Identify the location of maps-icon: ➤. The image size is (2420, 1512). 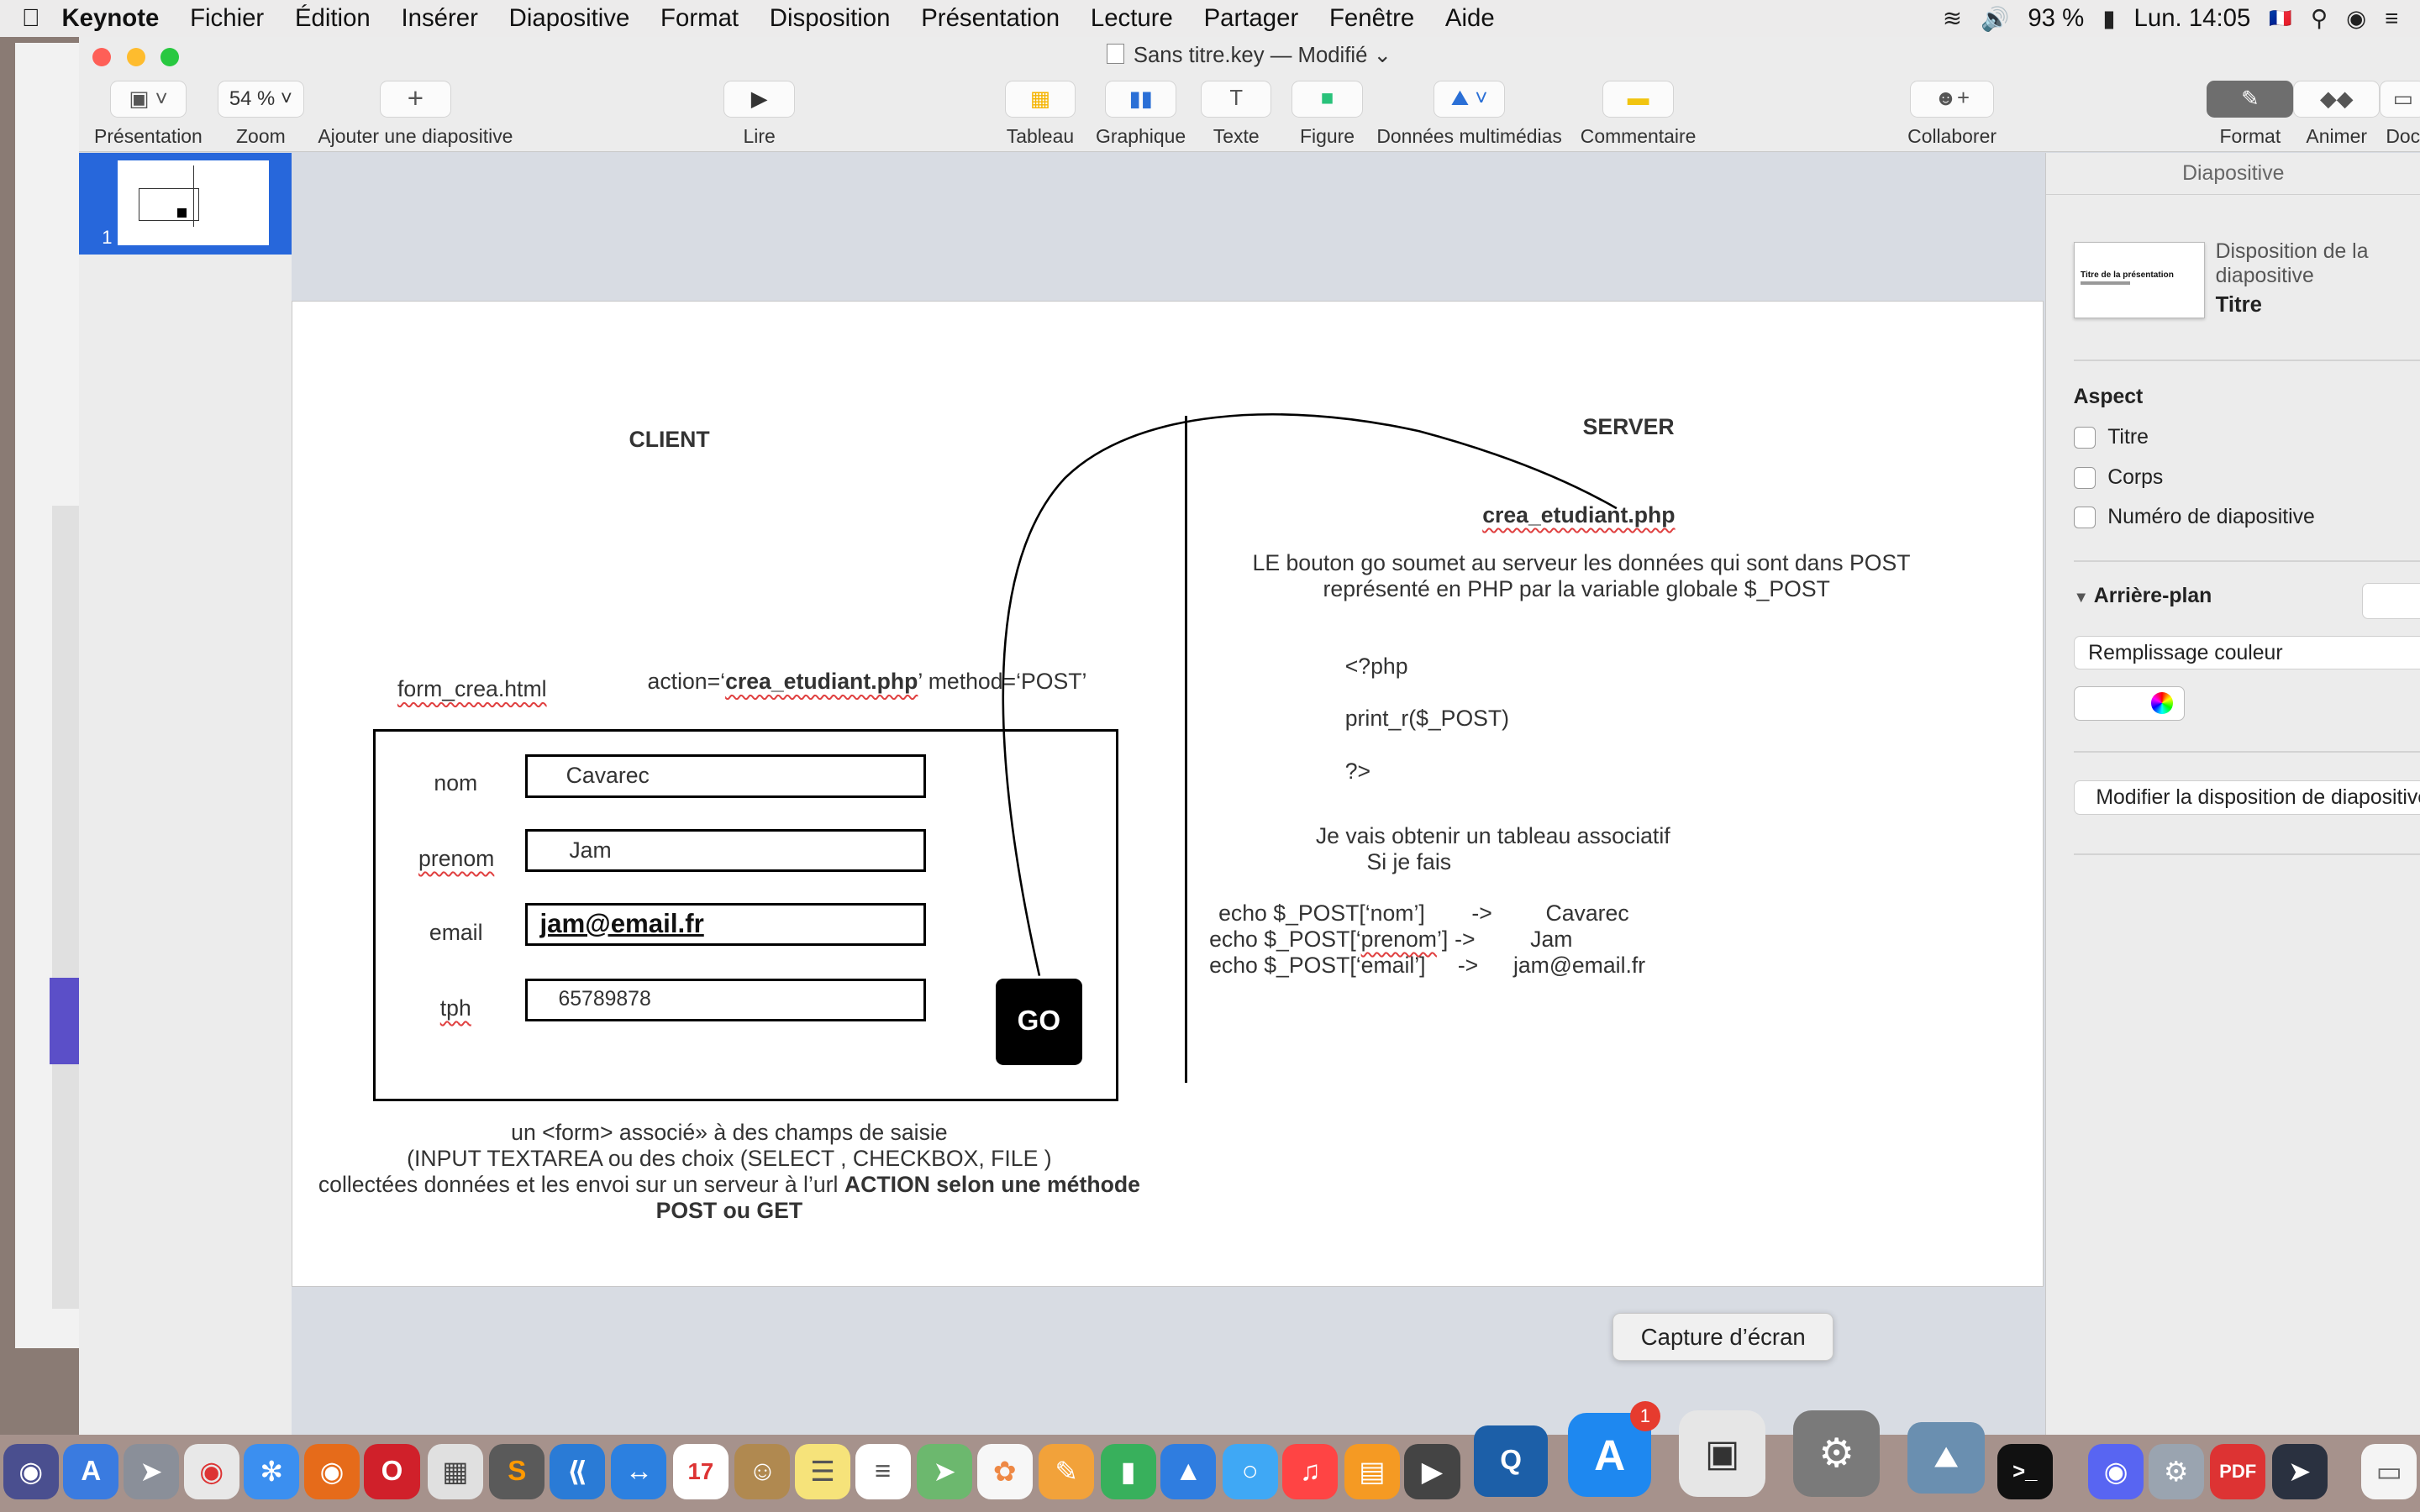
(944, 1472).